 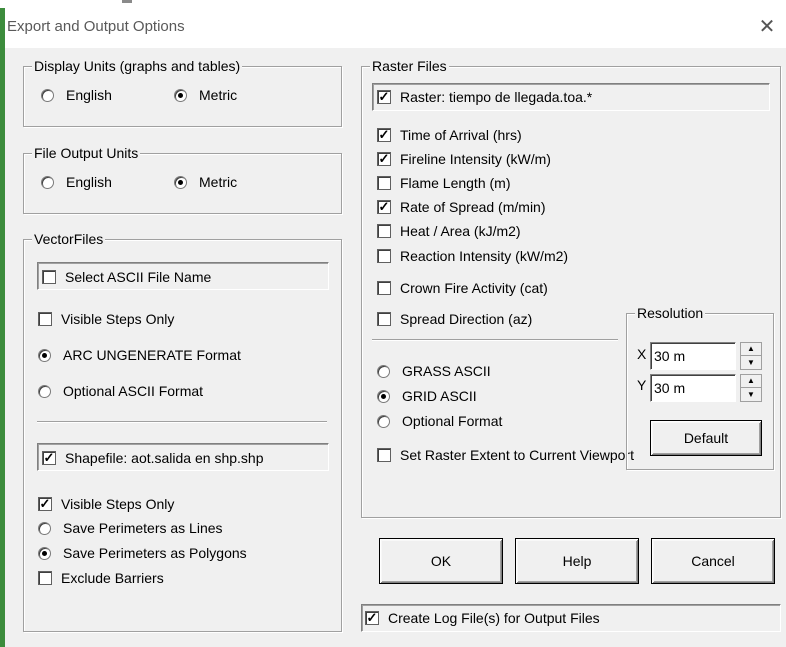 I want to click on save-perimeters-polygons-radio: Save Perimeters as Polygons, so click(x=142, y=553).